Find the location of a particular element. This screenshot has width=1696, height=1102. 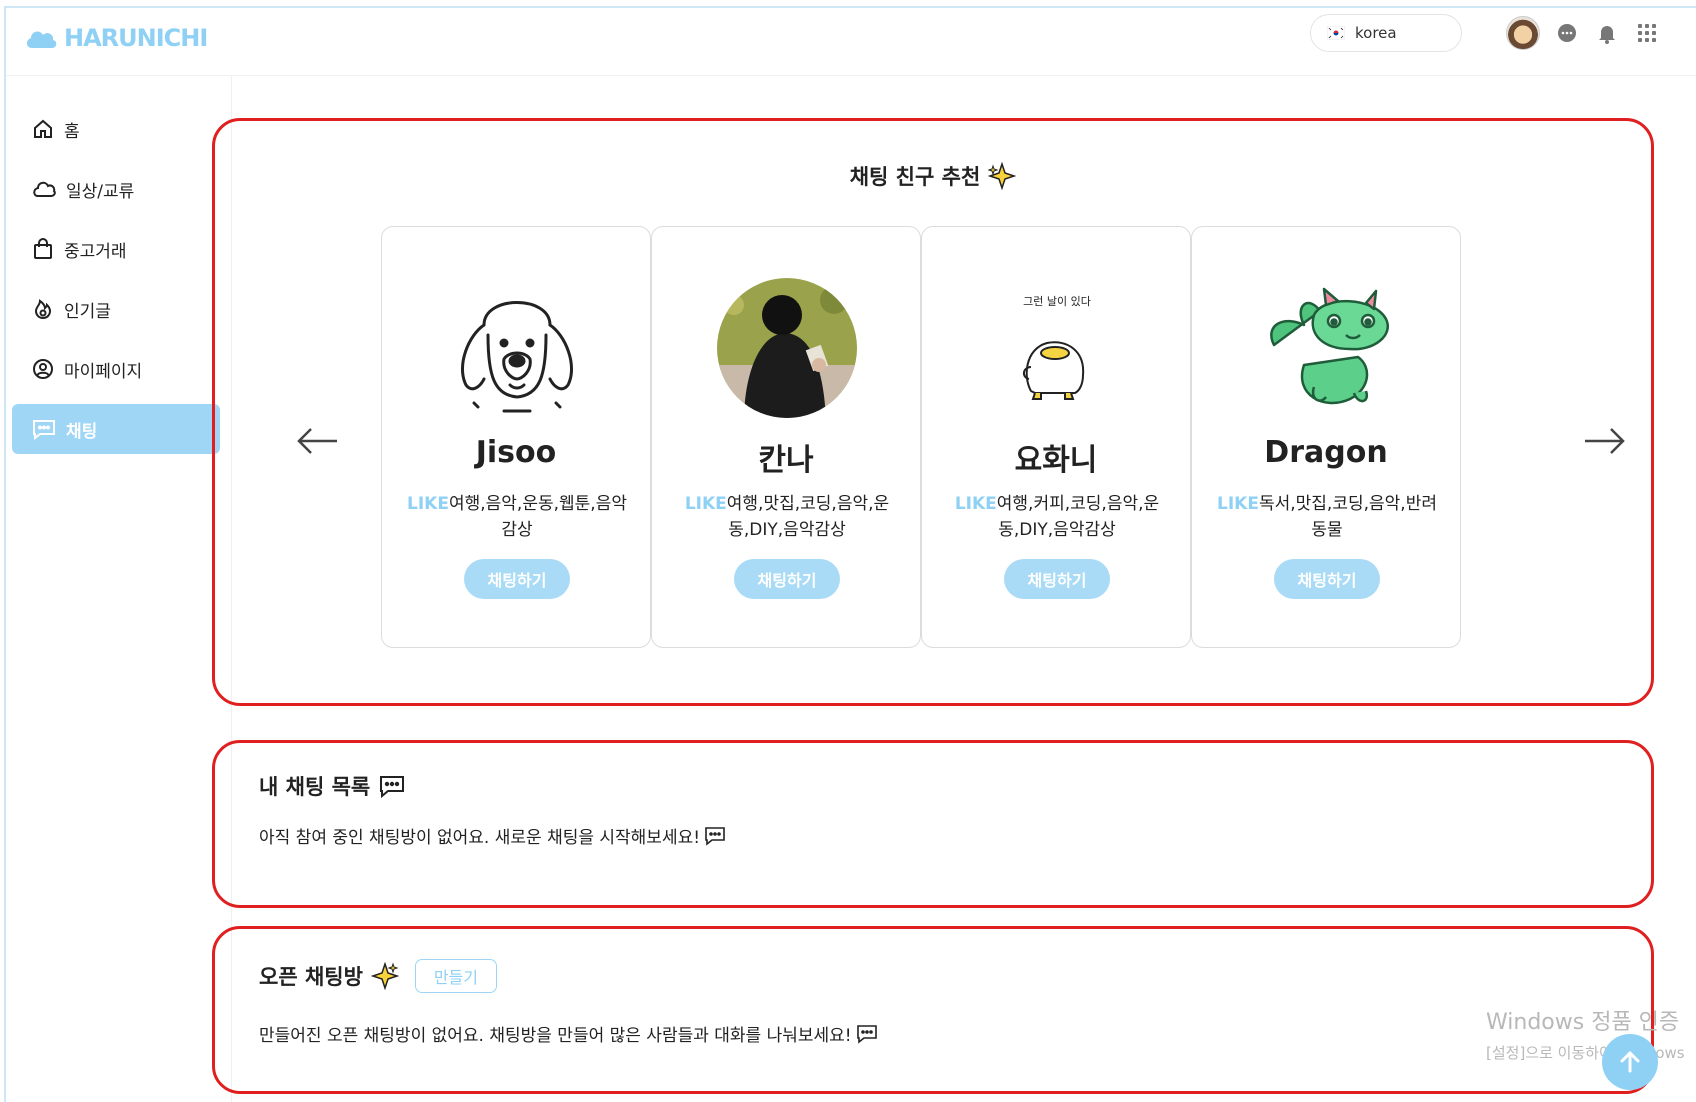

sidebar-item-label: 마이페이지 is located at coordinates (103, 371).